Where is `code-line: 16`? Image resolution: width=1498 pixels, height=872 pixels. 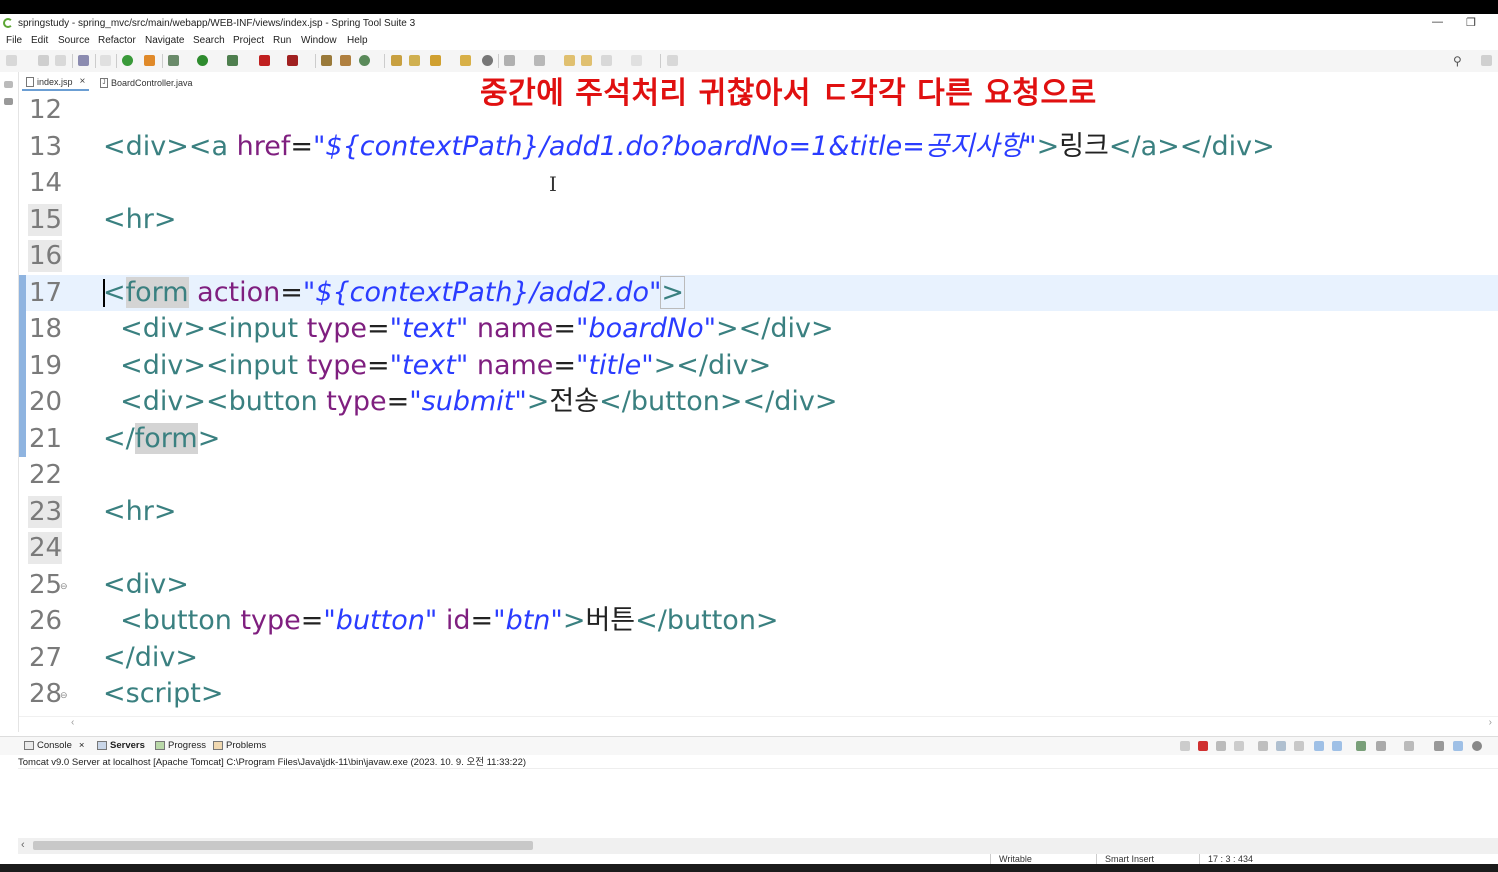
code-line: 16 is located at coordinates (758, 256).